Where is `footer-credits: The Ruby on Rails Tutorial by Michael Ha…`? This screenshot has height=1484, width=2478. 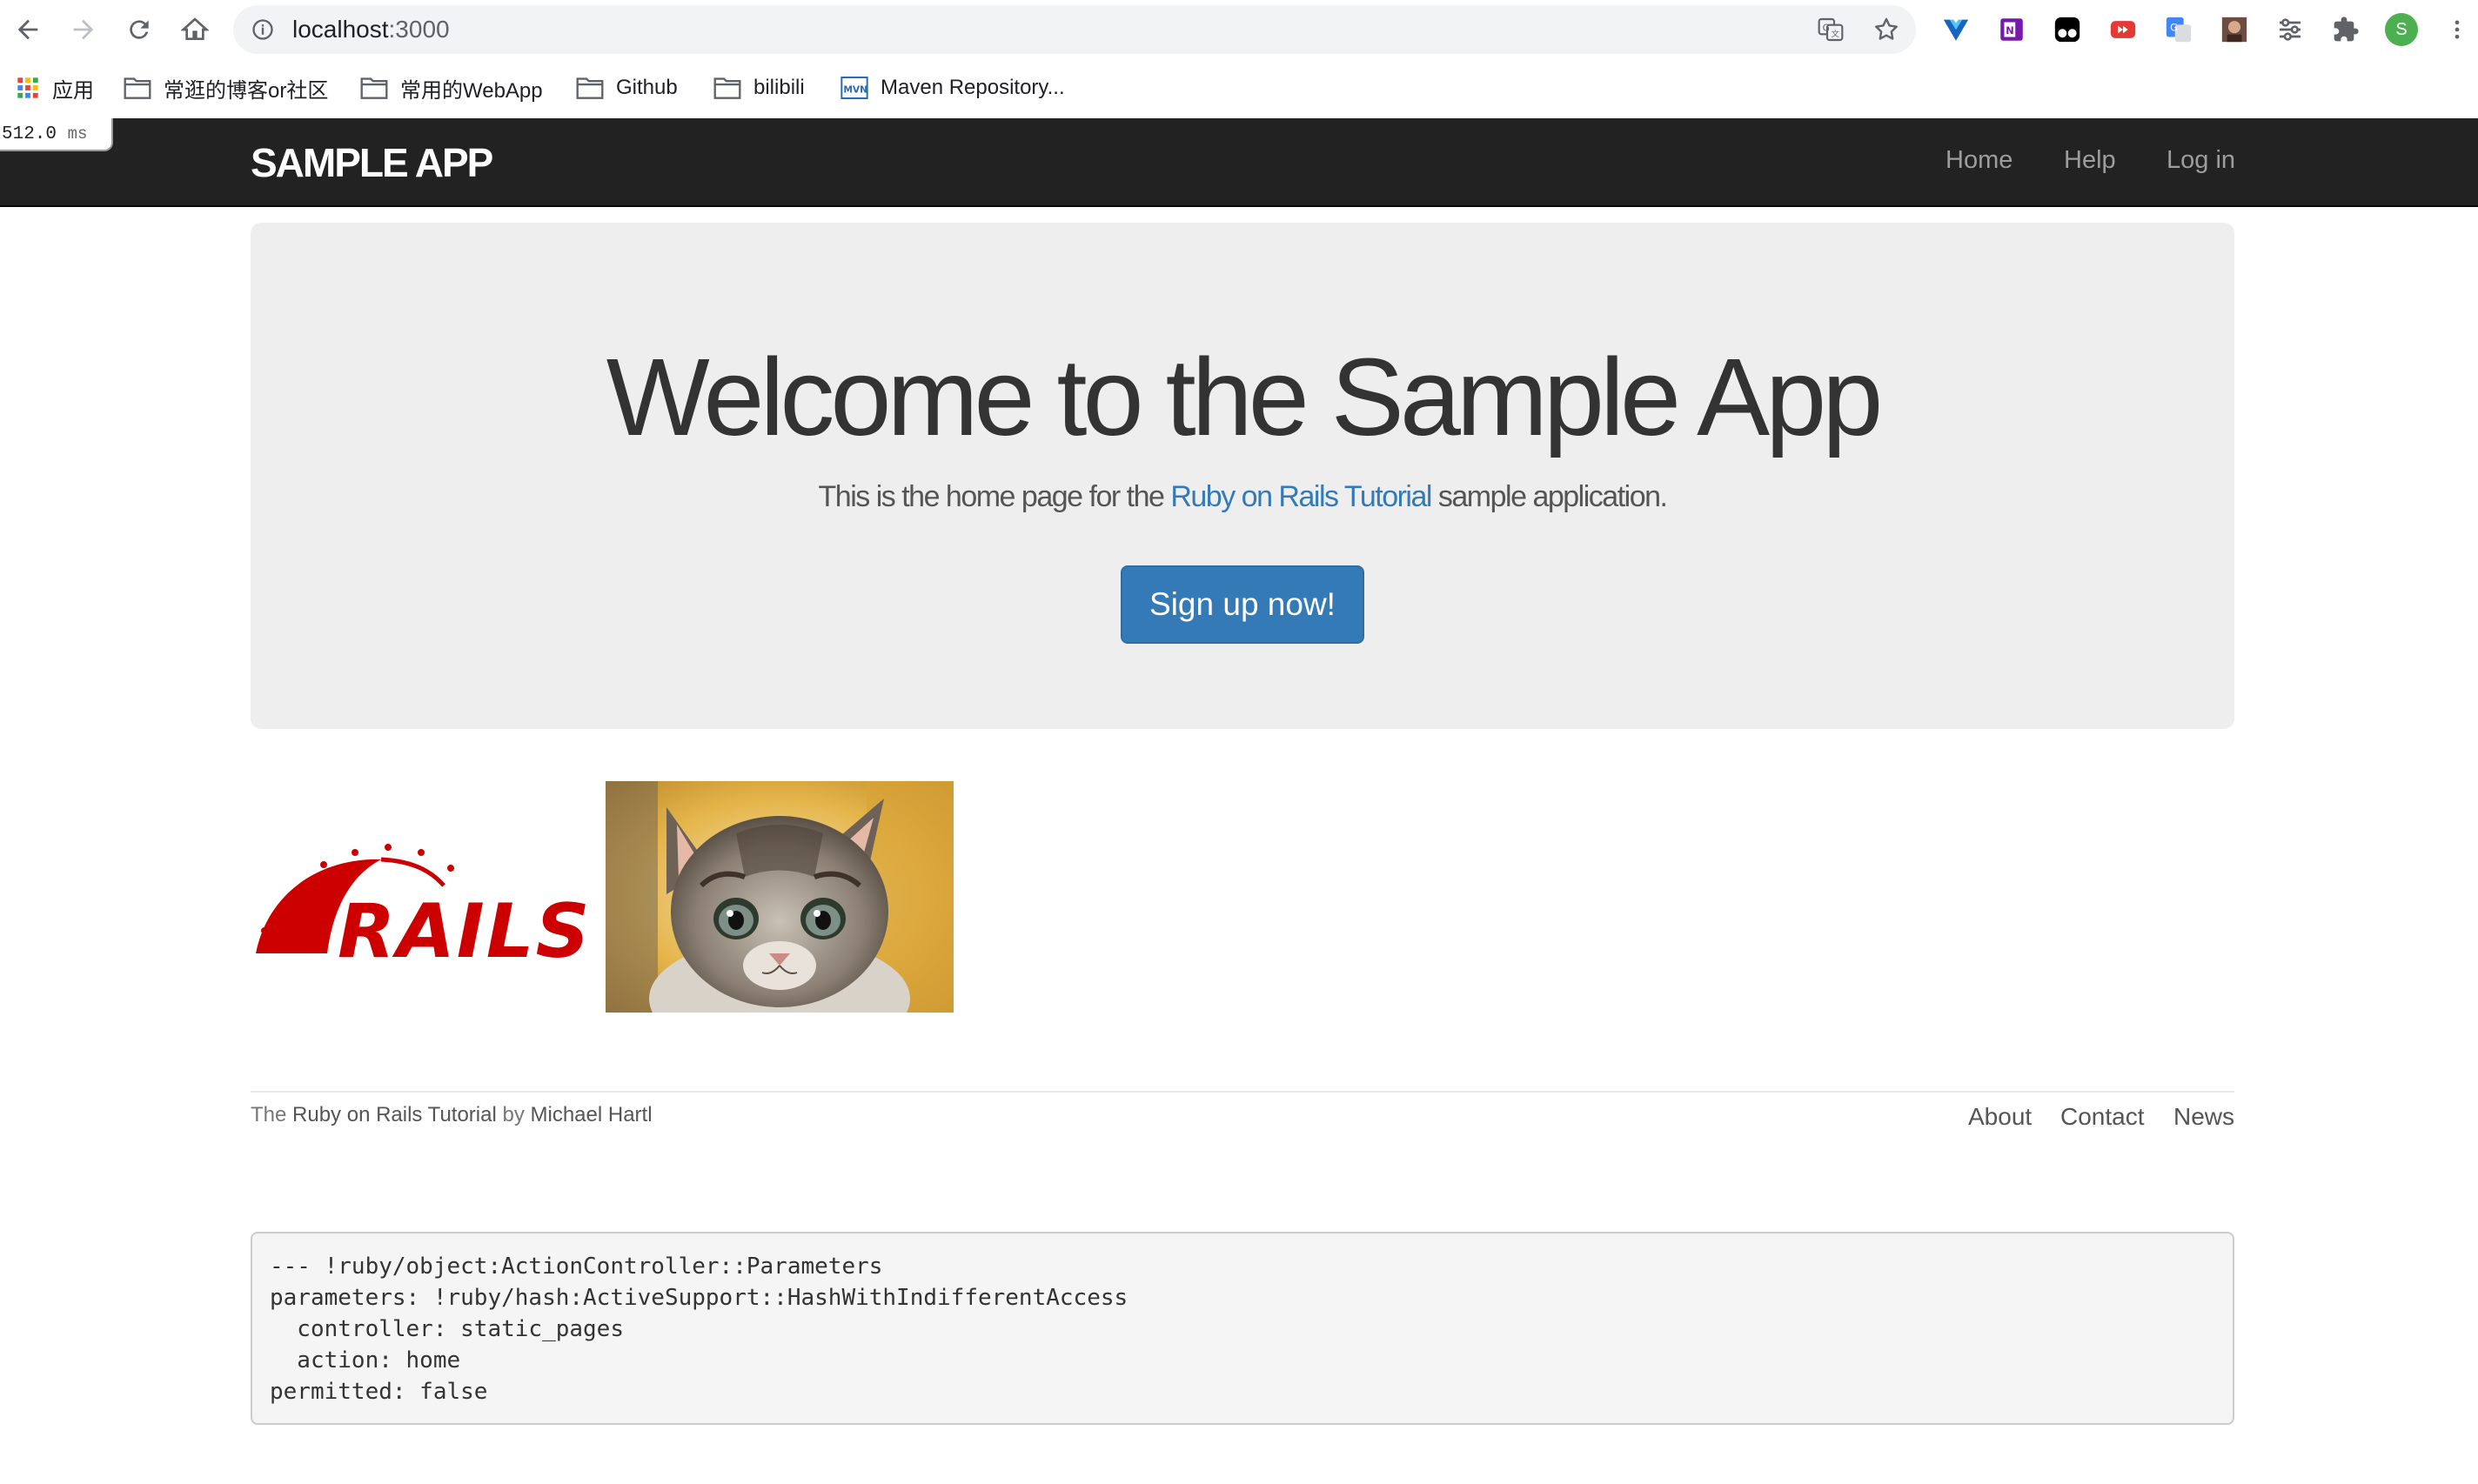 footer-credits: The Ruby on Rails Tutorial by Michael Ha… is located at coordinates (452, 1115).